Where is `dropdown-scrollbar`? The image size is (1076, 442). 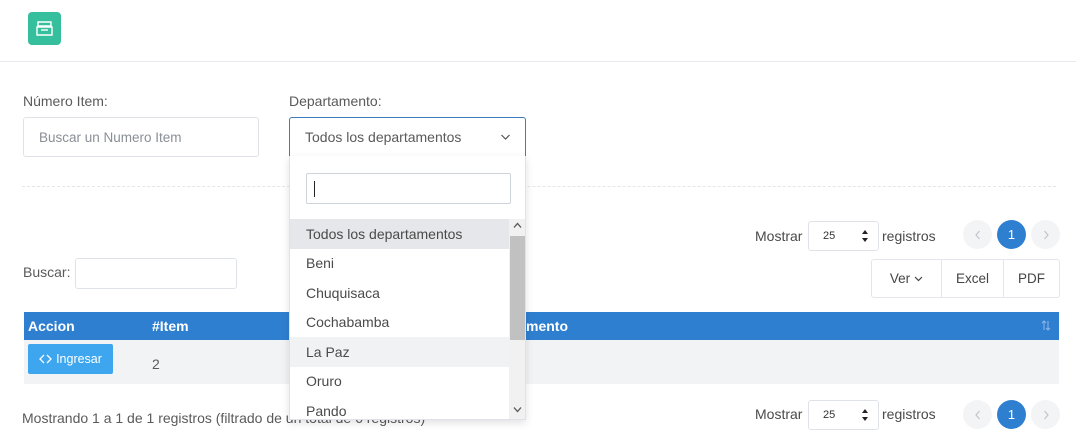
dropdown-scrollbar is located at coordinates (517, 319).